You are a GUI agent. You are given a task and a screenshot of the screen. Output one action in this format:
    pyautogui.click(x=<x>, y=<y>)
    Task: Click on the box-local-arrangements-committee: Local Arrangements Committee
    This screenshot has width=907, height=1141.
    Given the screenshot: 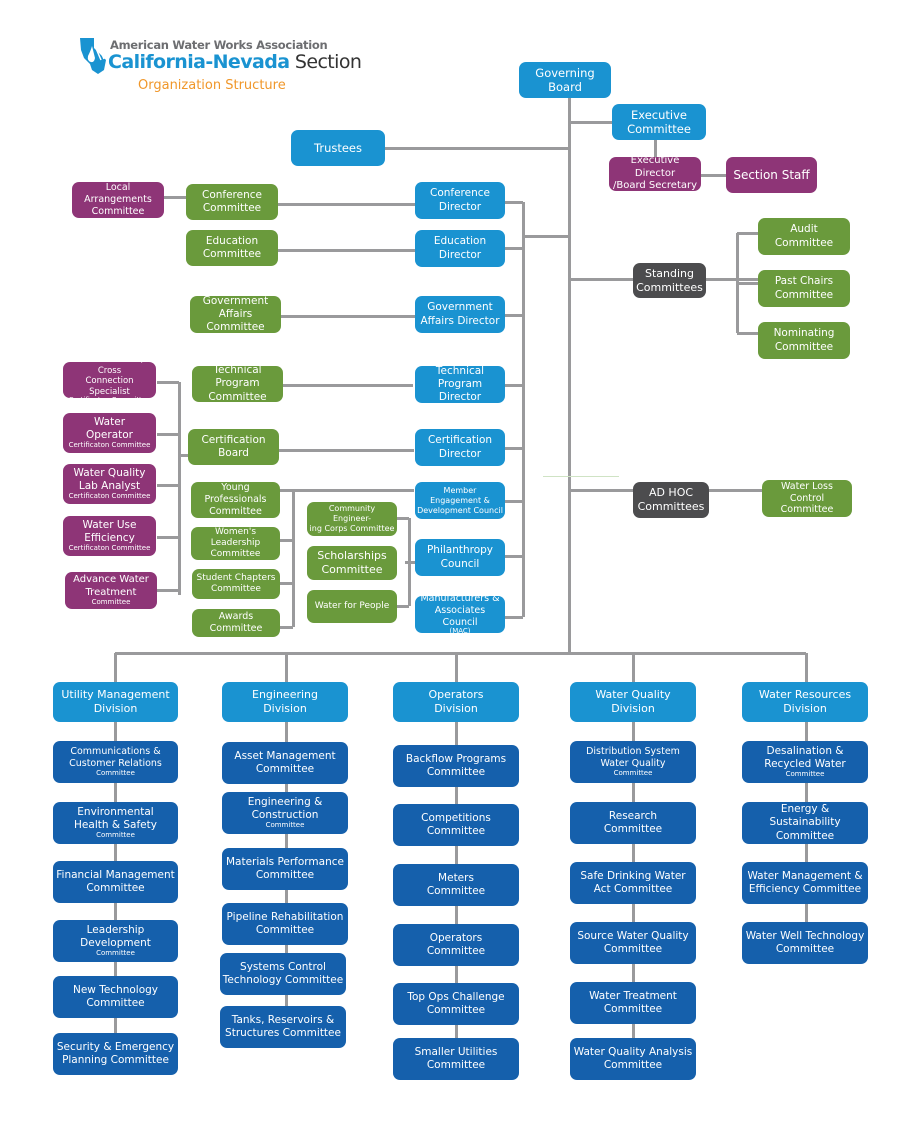 What is the action you would take?
    pyautogui.click(x=118, y=200)
    